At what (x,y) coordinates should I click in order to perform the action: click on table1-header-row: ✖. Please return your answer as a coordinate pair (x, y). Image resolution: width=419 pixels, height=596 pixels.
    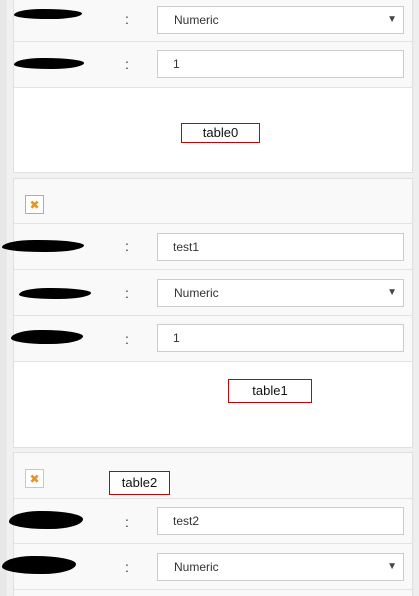
    Looking at the image, I should click on (213, 201).